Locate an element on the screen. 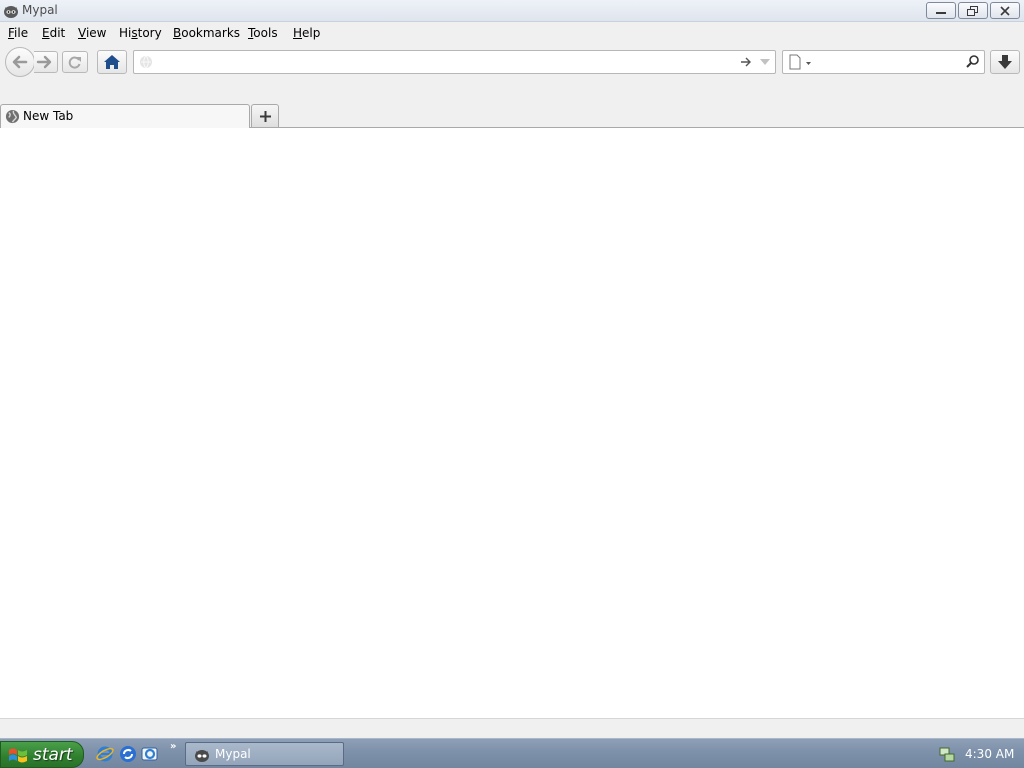 Image resolution: width=1024 pixels, height=768 pixels. minimize-icon is located at coordinates (941, 13).